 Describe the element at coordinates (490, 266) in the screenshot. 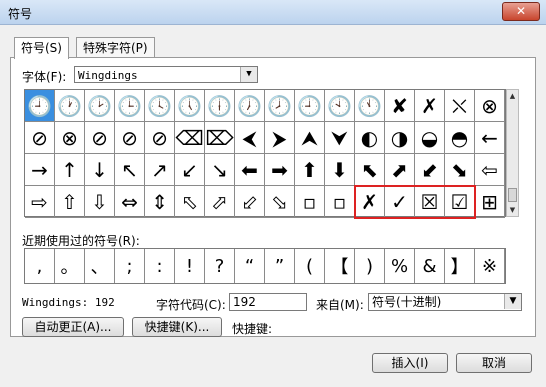

I see `recent-symbol-cell: ※` at that location.